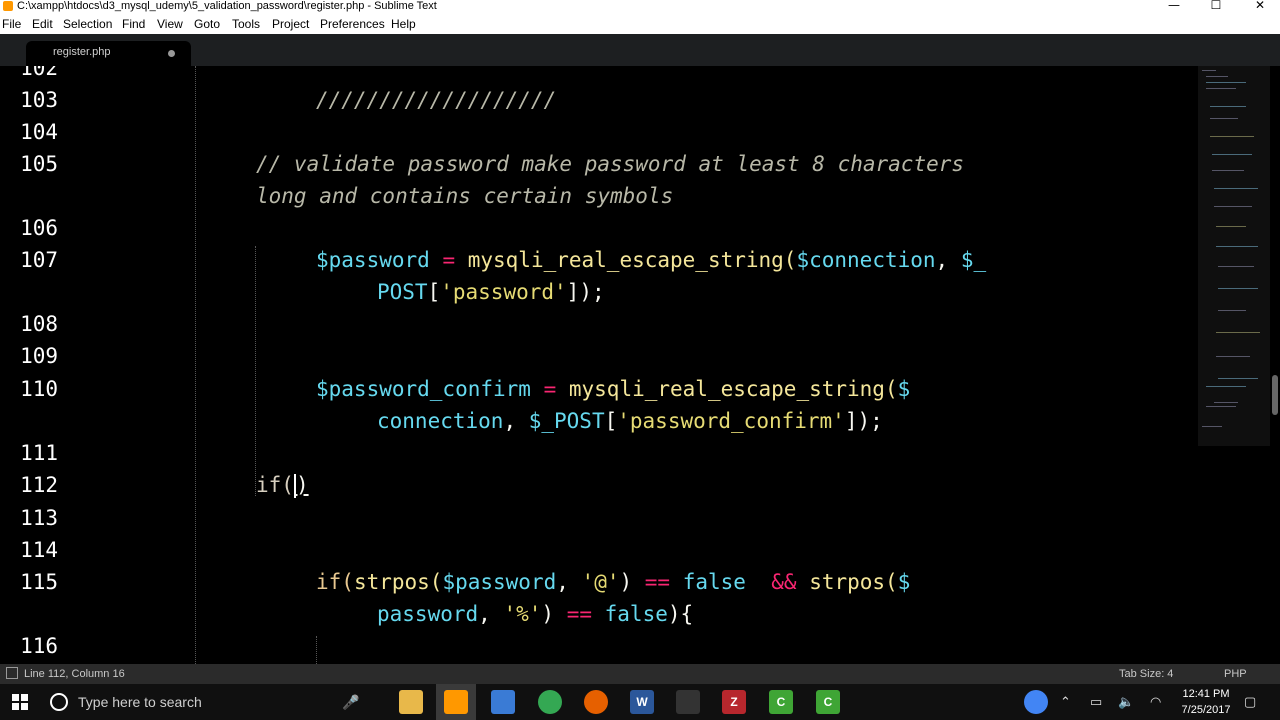 This screenshot has width=1280, height=720. What do you see at coordinates (74, 674) in the screenshot?
I see `cursor-position: Line 112, Column 16` at bounding box center [74, 674].